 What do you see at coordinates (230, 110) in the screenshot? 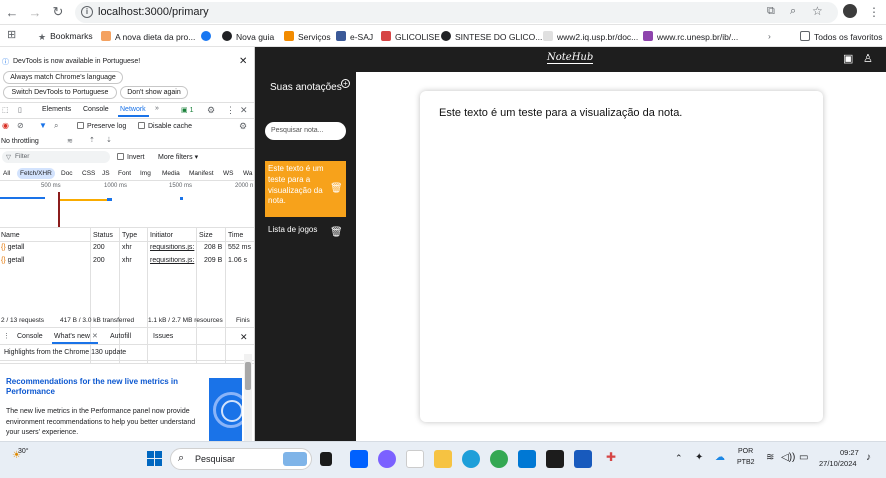
I see `more-options-icon: ⋮` at bounding box center [230, 110].